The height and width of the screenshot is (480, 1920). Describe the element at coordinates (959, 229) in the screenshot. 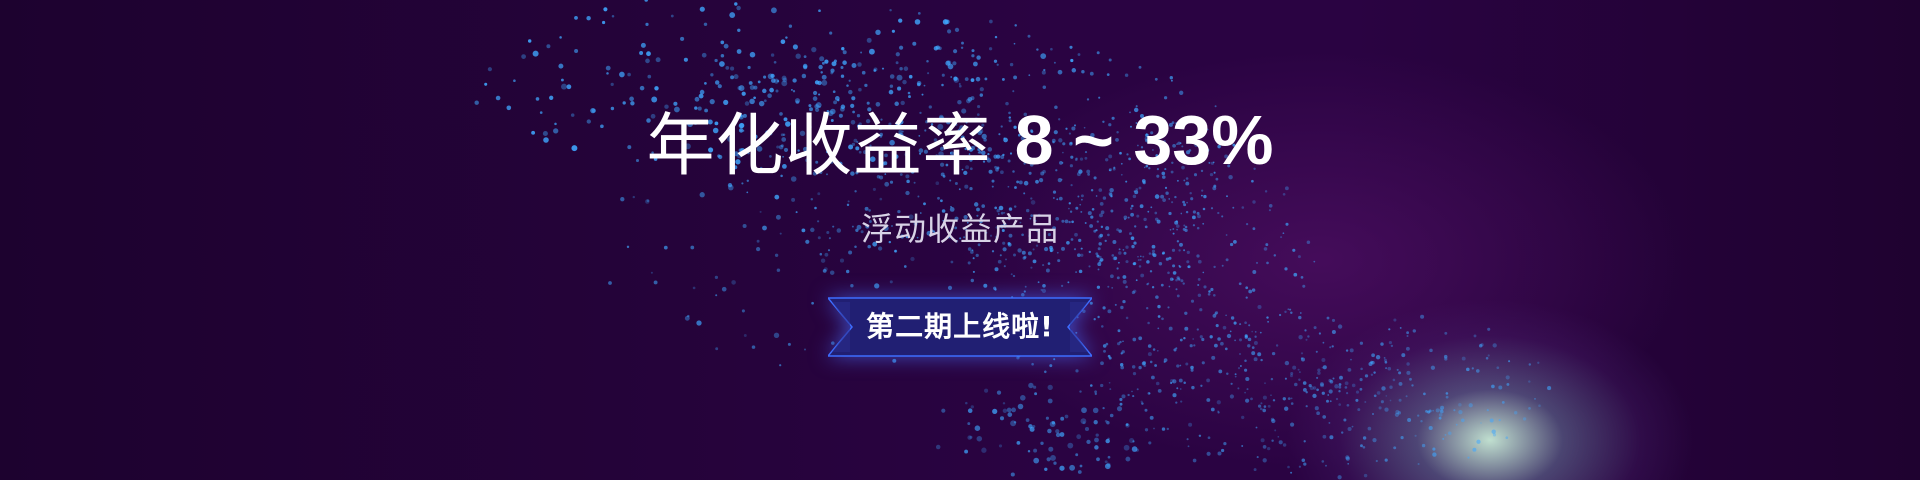

I see `product-subtitle: 浮动收益产品` at that location.